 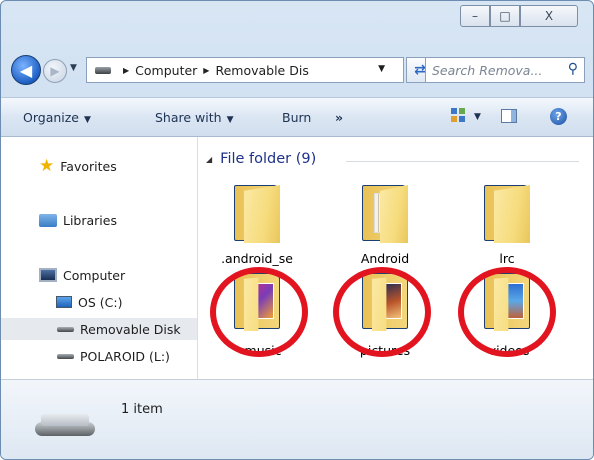 I want to click on sidebar-item-polaroid: POLAROID (L:), so click(x=99, y=356).